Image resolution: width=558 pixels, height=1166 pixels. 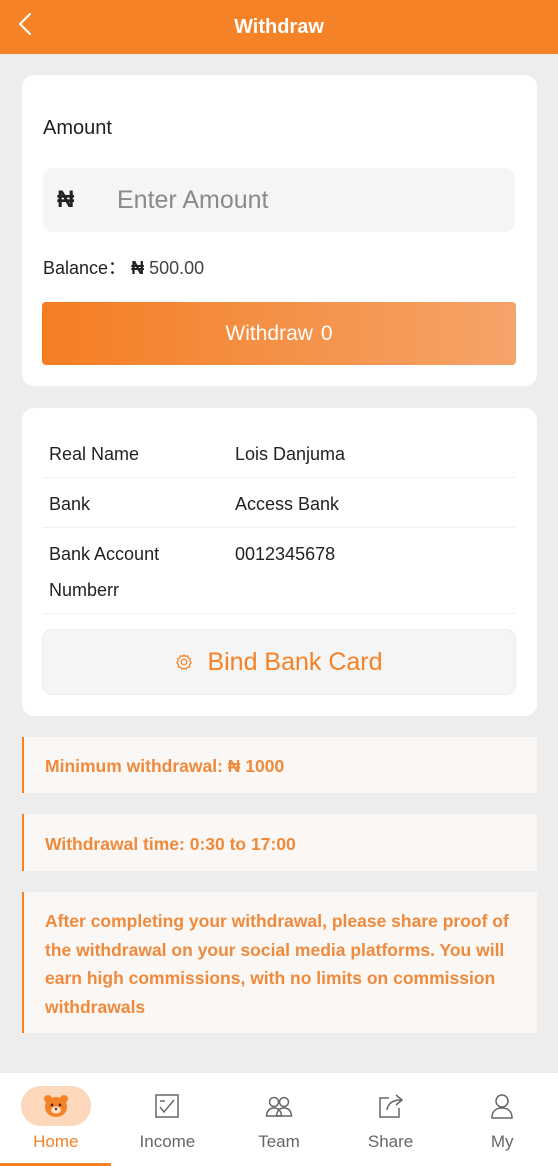 I want to click on notice-minimum-withdrawal: Minimum withdrawal: ₦ 1000, so click(x=279, y=765).